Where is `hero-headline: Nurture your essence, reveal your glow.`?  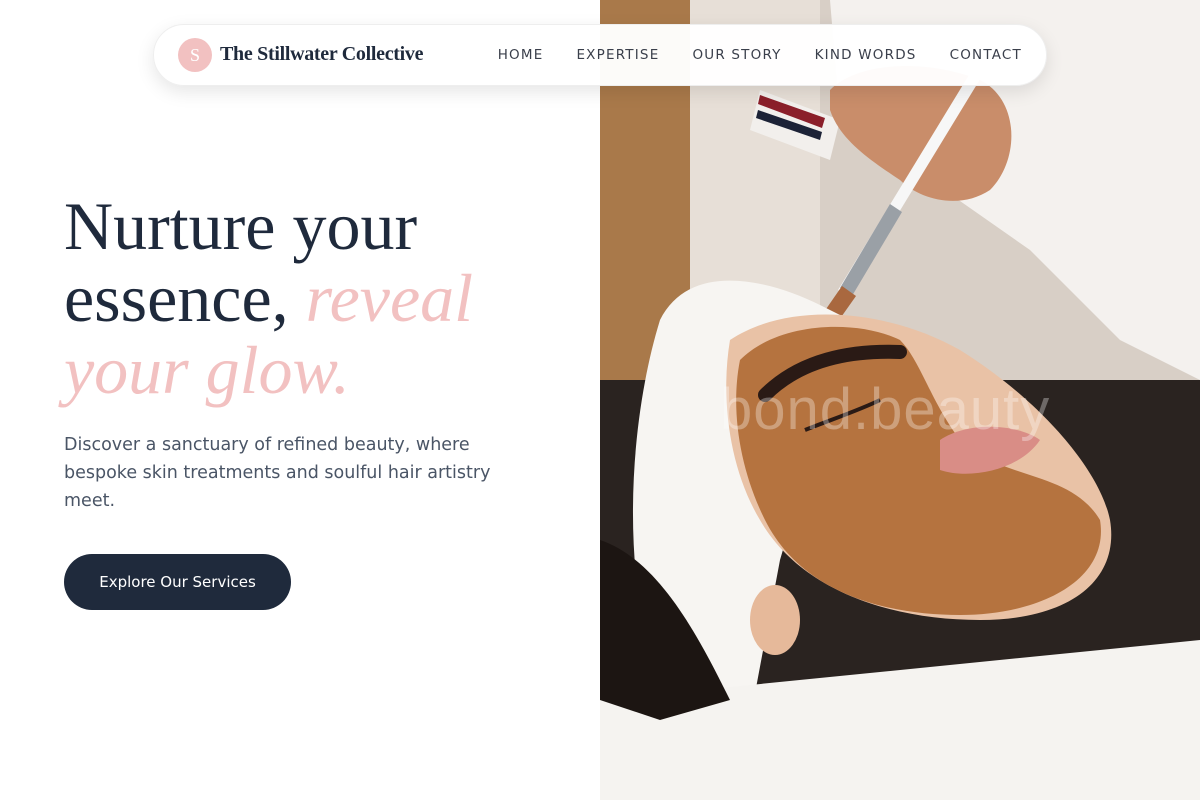
hero-headline: Nurture your essence, reveal your glow. is located at coordinates (324, 298).